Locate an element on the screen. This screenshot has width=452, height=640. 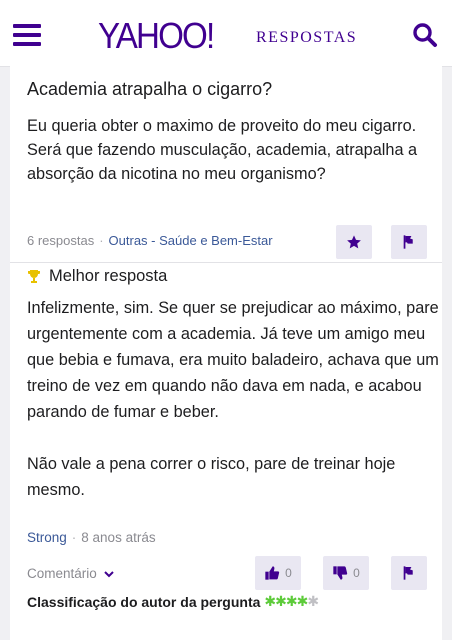
star-icon is located at coordinates (354, 242).